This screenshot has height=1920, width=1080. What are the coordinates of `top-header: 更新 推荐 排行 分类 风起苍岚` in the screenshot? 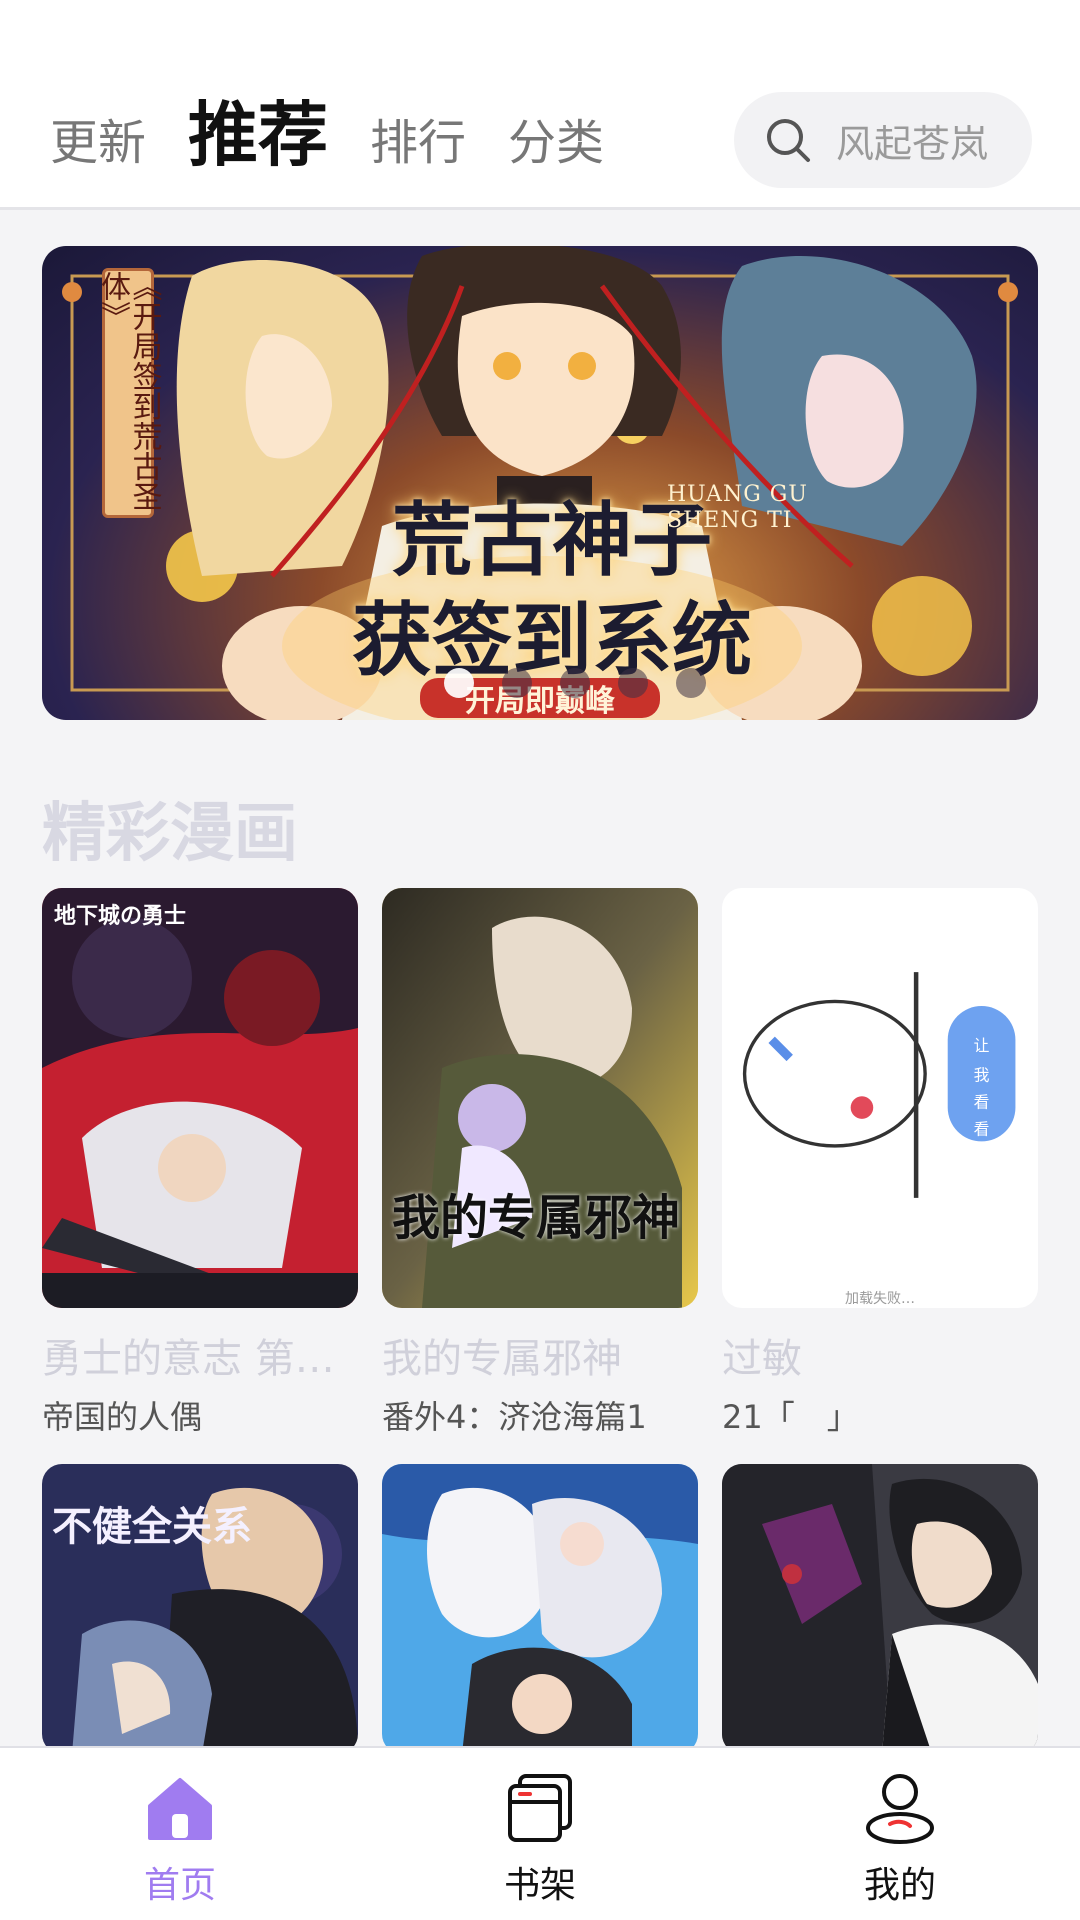 It's located at (540, 105).